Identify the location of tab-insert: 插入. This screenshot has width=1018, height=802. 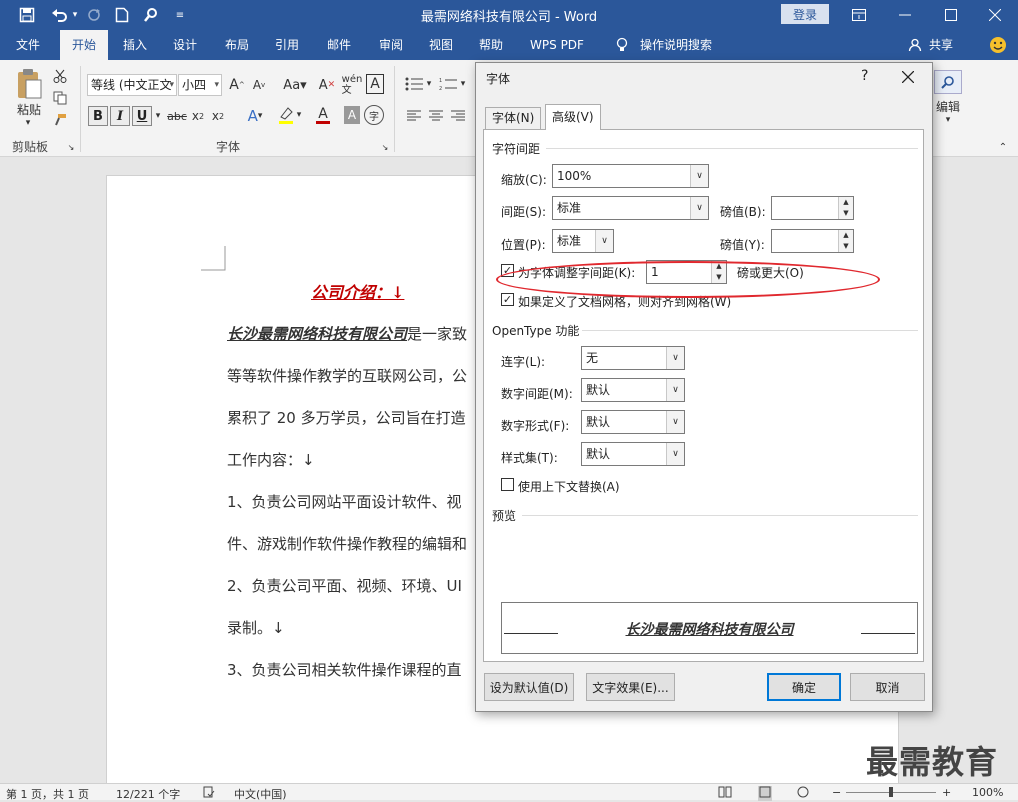
(135, 45).